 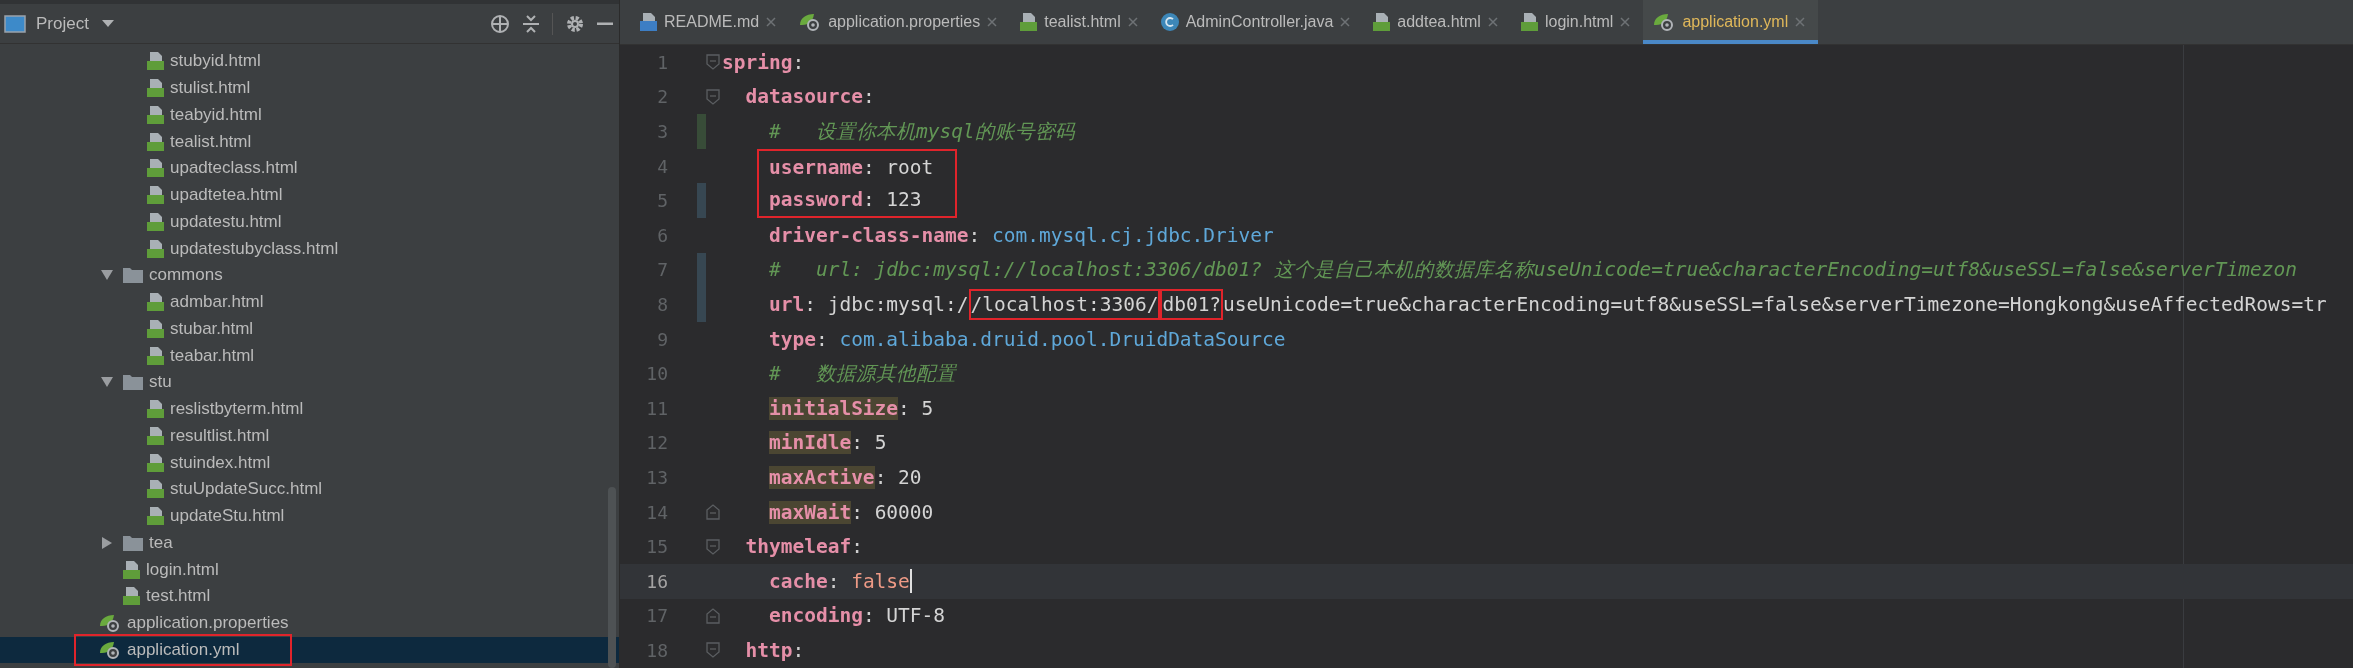 What do you see at coordinates (309, 195) in the screenshot?
I see `tree-item: upadtetea.html` at bounding box center [309, 195].